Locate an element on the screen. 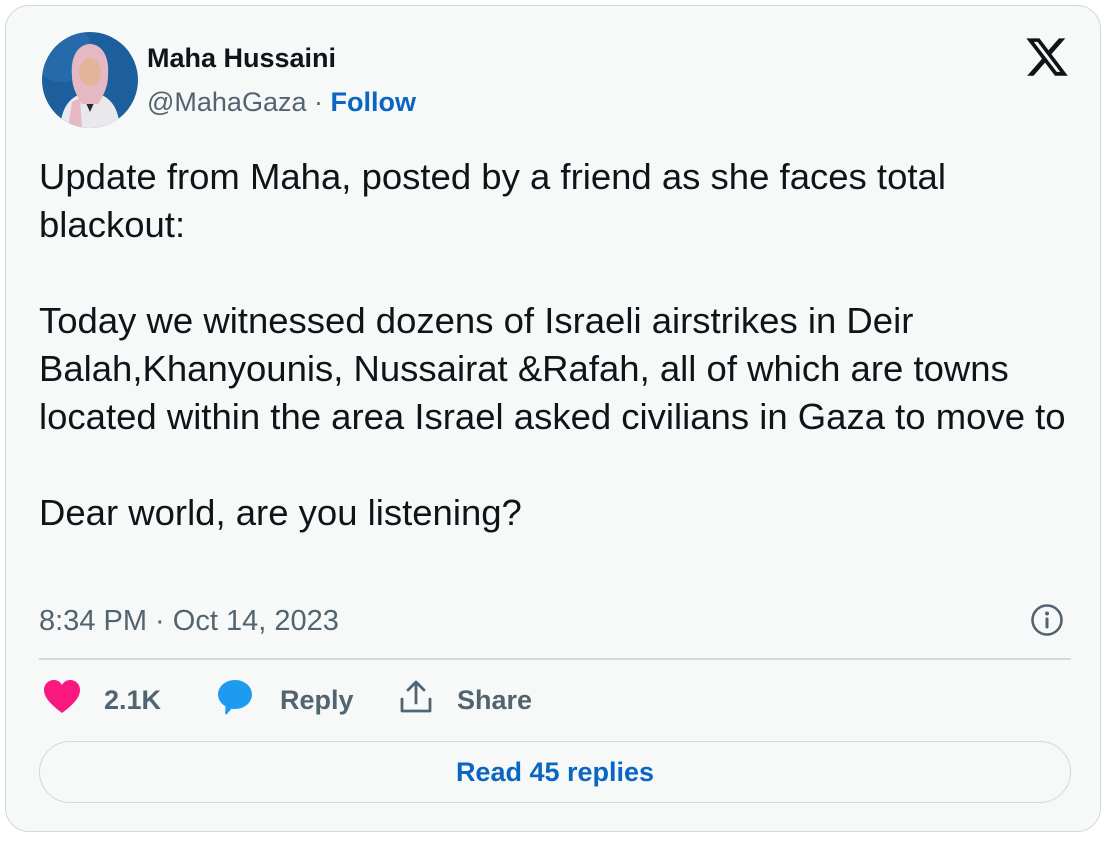  like-button: 2.1K is located at coordinates (101, 700).